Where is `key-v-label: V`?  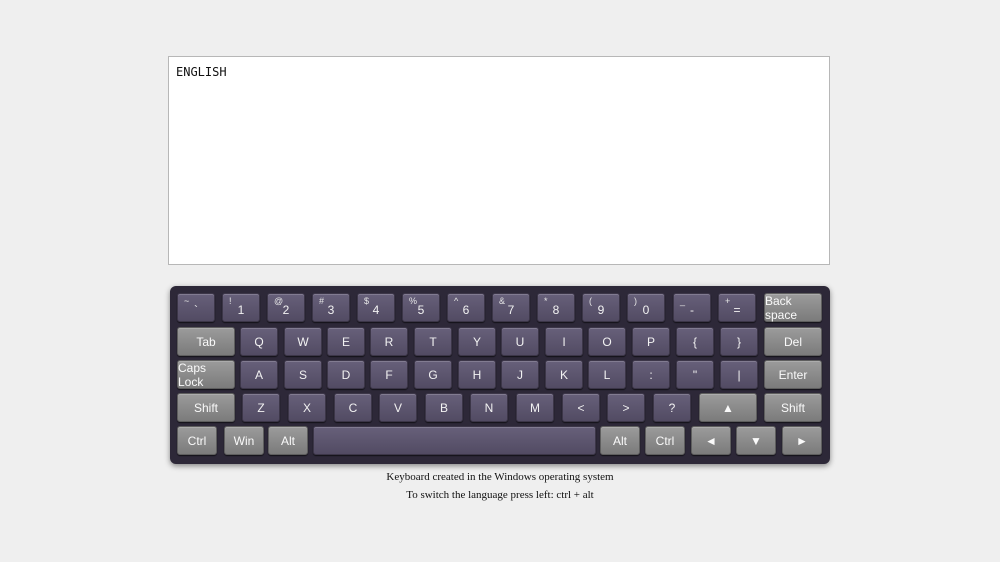 key-v-label: V is located at coordinates (397, 407).